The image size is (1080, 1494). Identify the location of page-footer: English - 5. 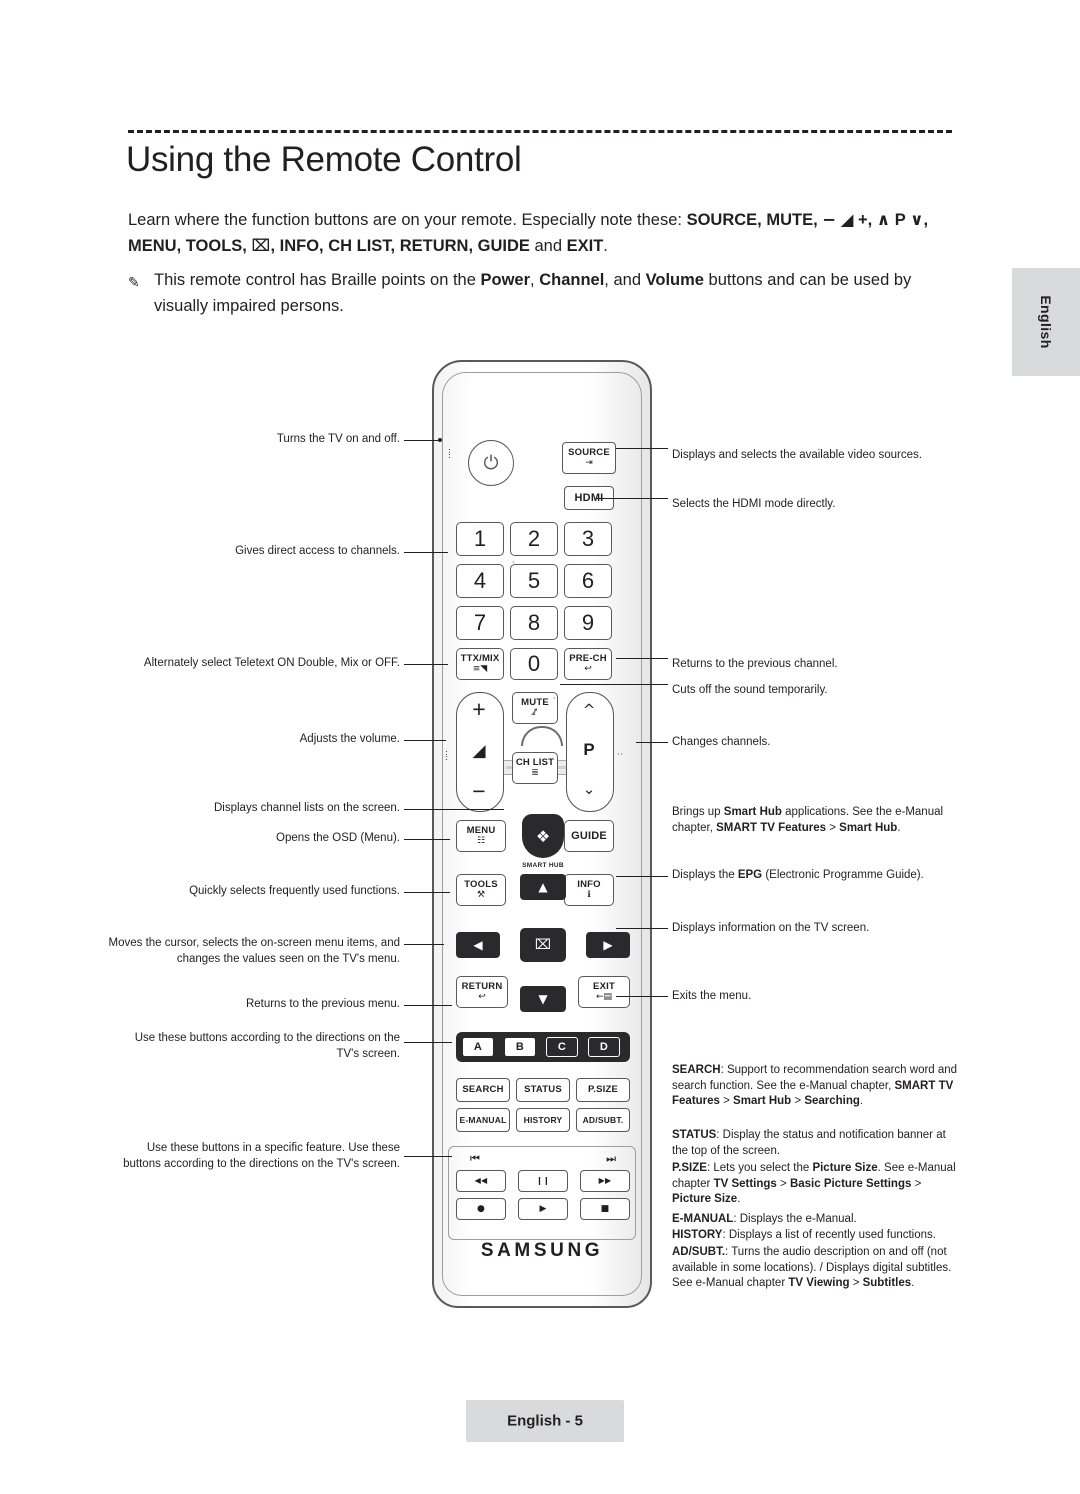
(545, 1421).